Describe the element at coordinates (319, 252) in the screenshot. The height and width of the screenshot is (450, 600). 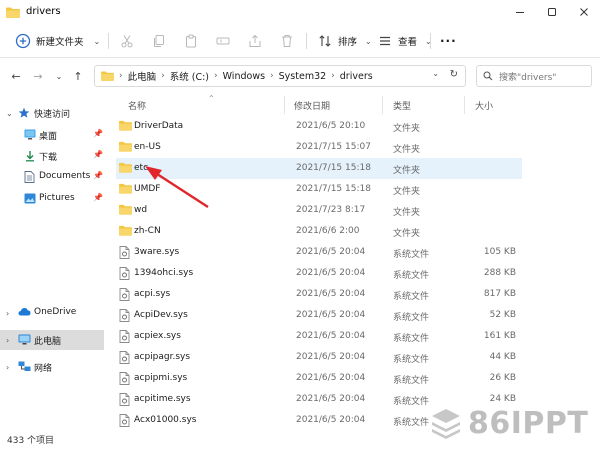
I see `file-row: 3ware.sys 2021/6/5 20:04 系统文件 105 KB` at that location.